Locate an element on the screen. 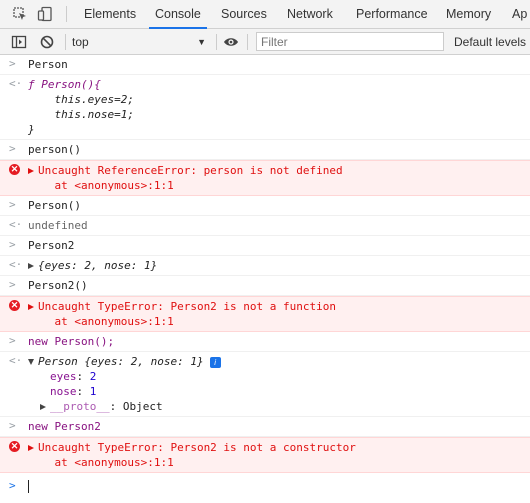 The image size is (530, 503). console-input-text: Person is located at coordinates (48, 64).